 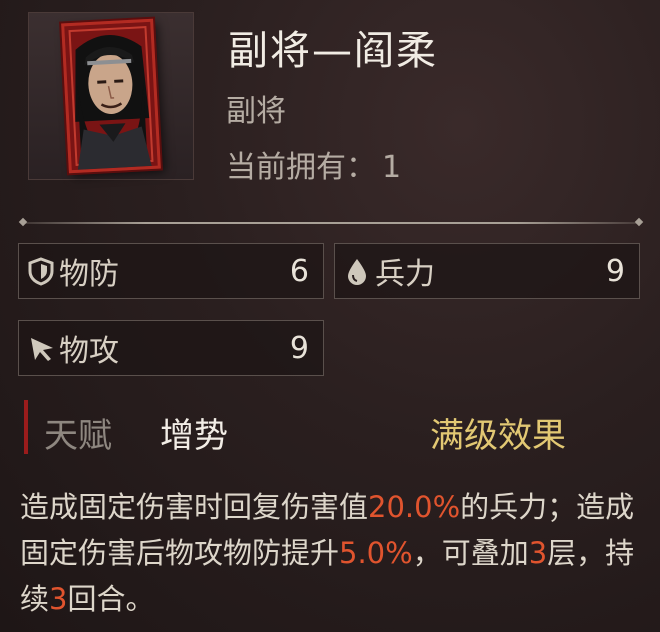 What do you see at coordinates (194, 507) in the screenshot?
I see `desc-text: 造成固定伤害时回复伤害值` at bounding box center [194, 507].